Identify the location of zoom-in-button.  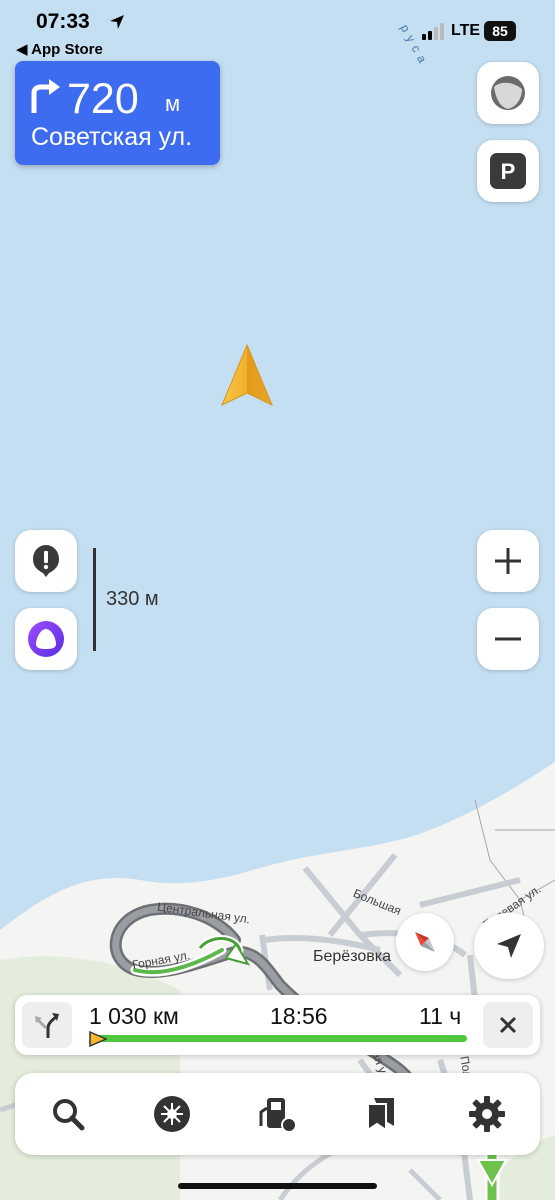
(508, 561).